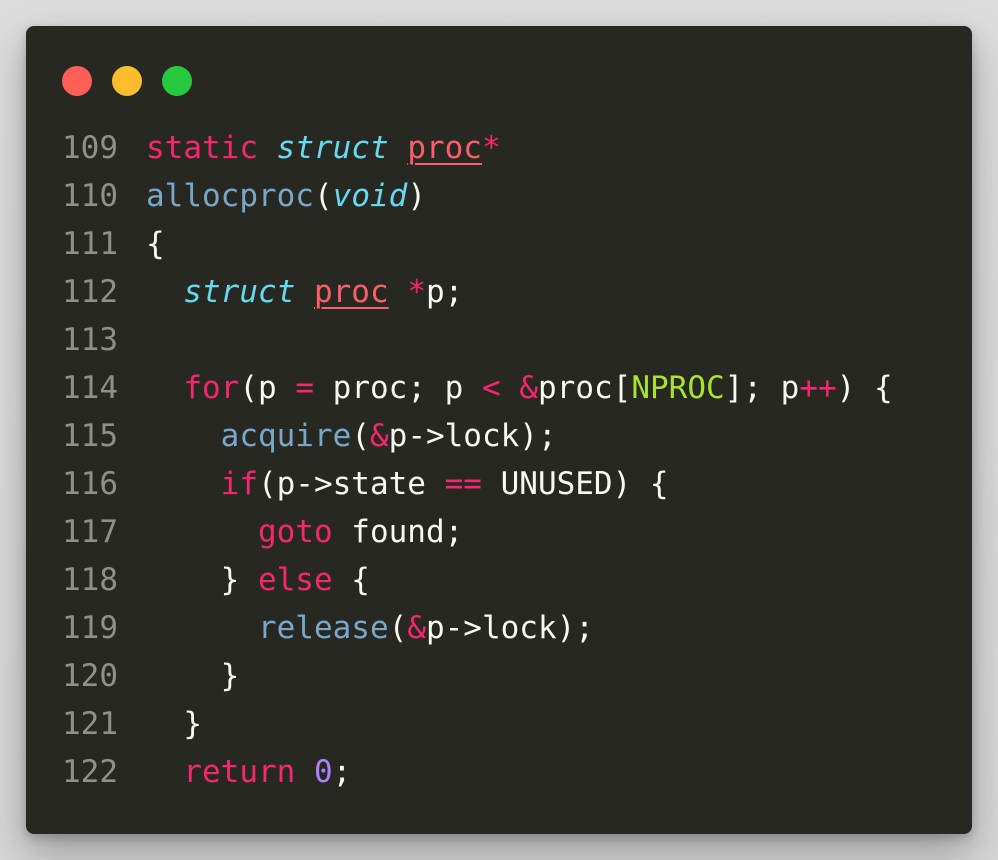 The image size is (998, 860). I want to click on code-token: proc[, so click(585, 388).